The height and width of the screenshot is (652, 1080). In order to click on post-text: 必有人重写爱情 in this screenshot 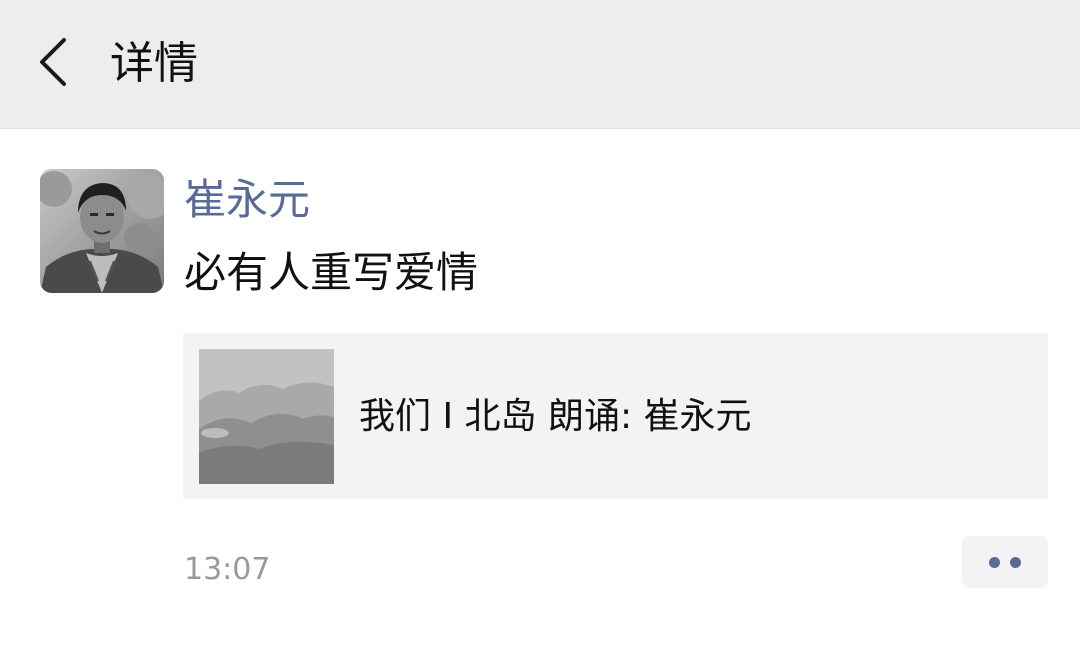, I will do `click(331, 272)`.